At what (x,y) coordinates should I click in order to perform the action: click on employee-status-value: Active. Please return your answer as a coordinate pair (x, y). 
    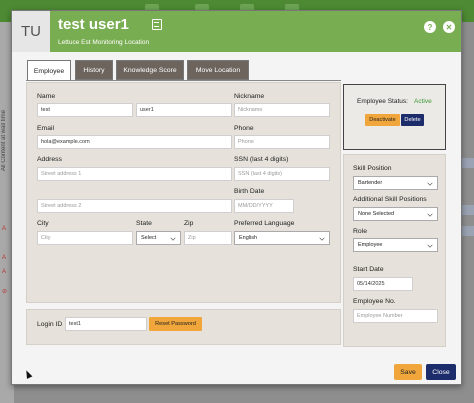
    Looking at the image, I should click on (423, 101).